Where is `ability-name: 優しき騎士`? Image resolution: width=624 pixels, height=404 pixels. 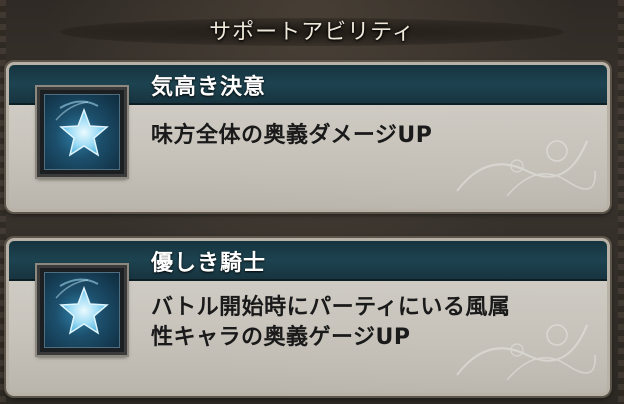
ability-name: 優しき騎士 is located at coordinates (209, 263).